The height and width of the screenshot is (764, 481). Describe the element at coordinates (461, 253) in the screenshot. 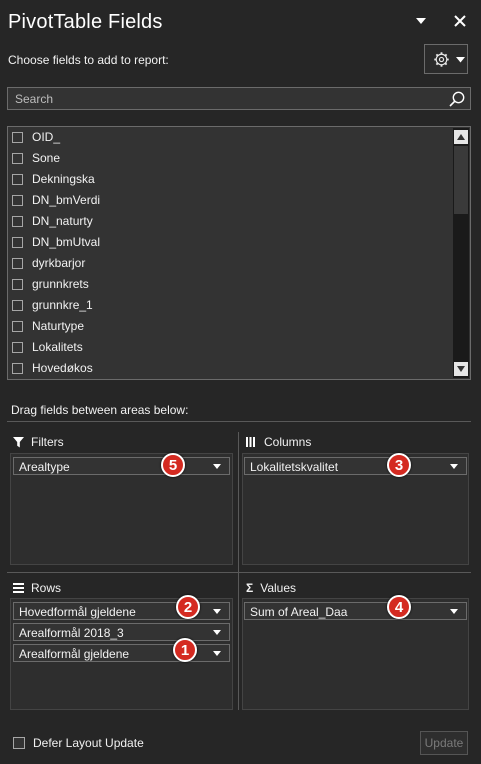

I see `field-list-scrollbar` at that location.